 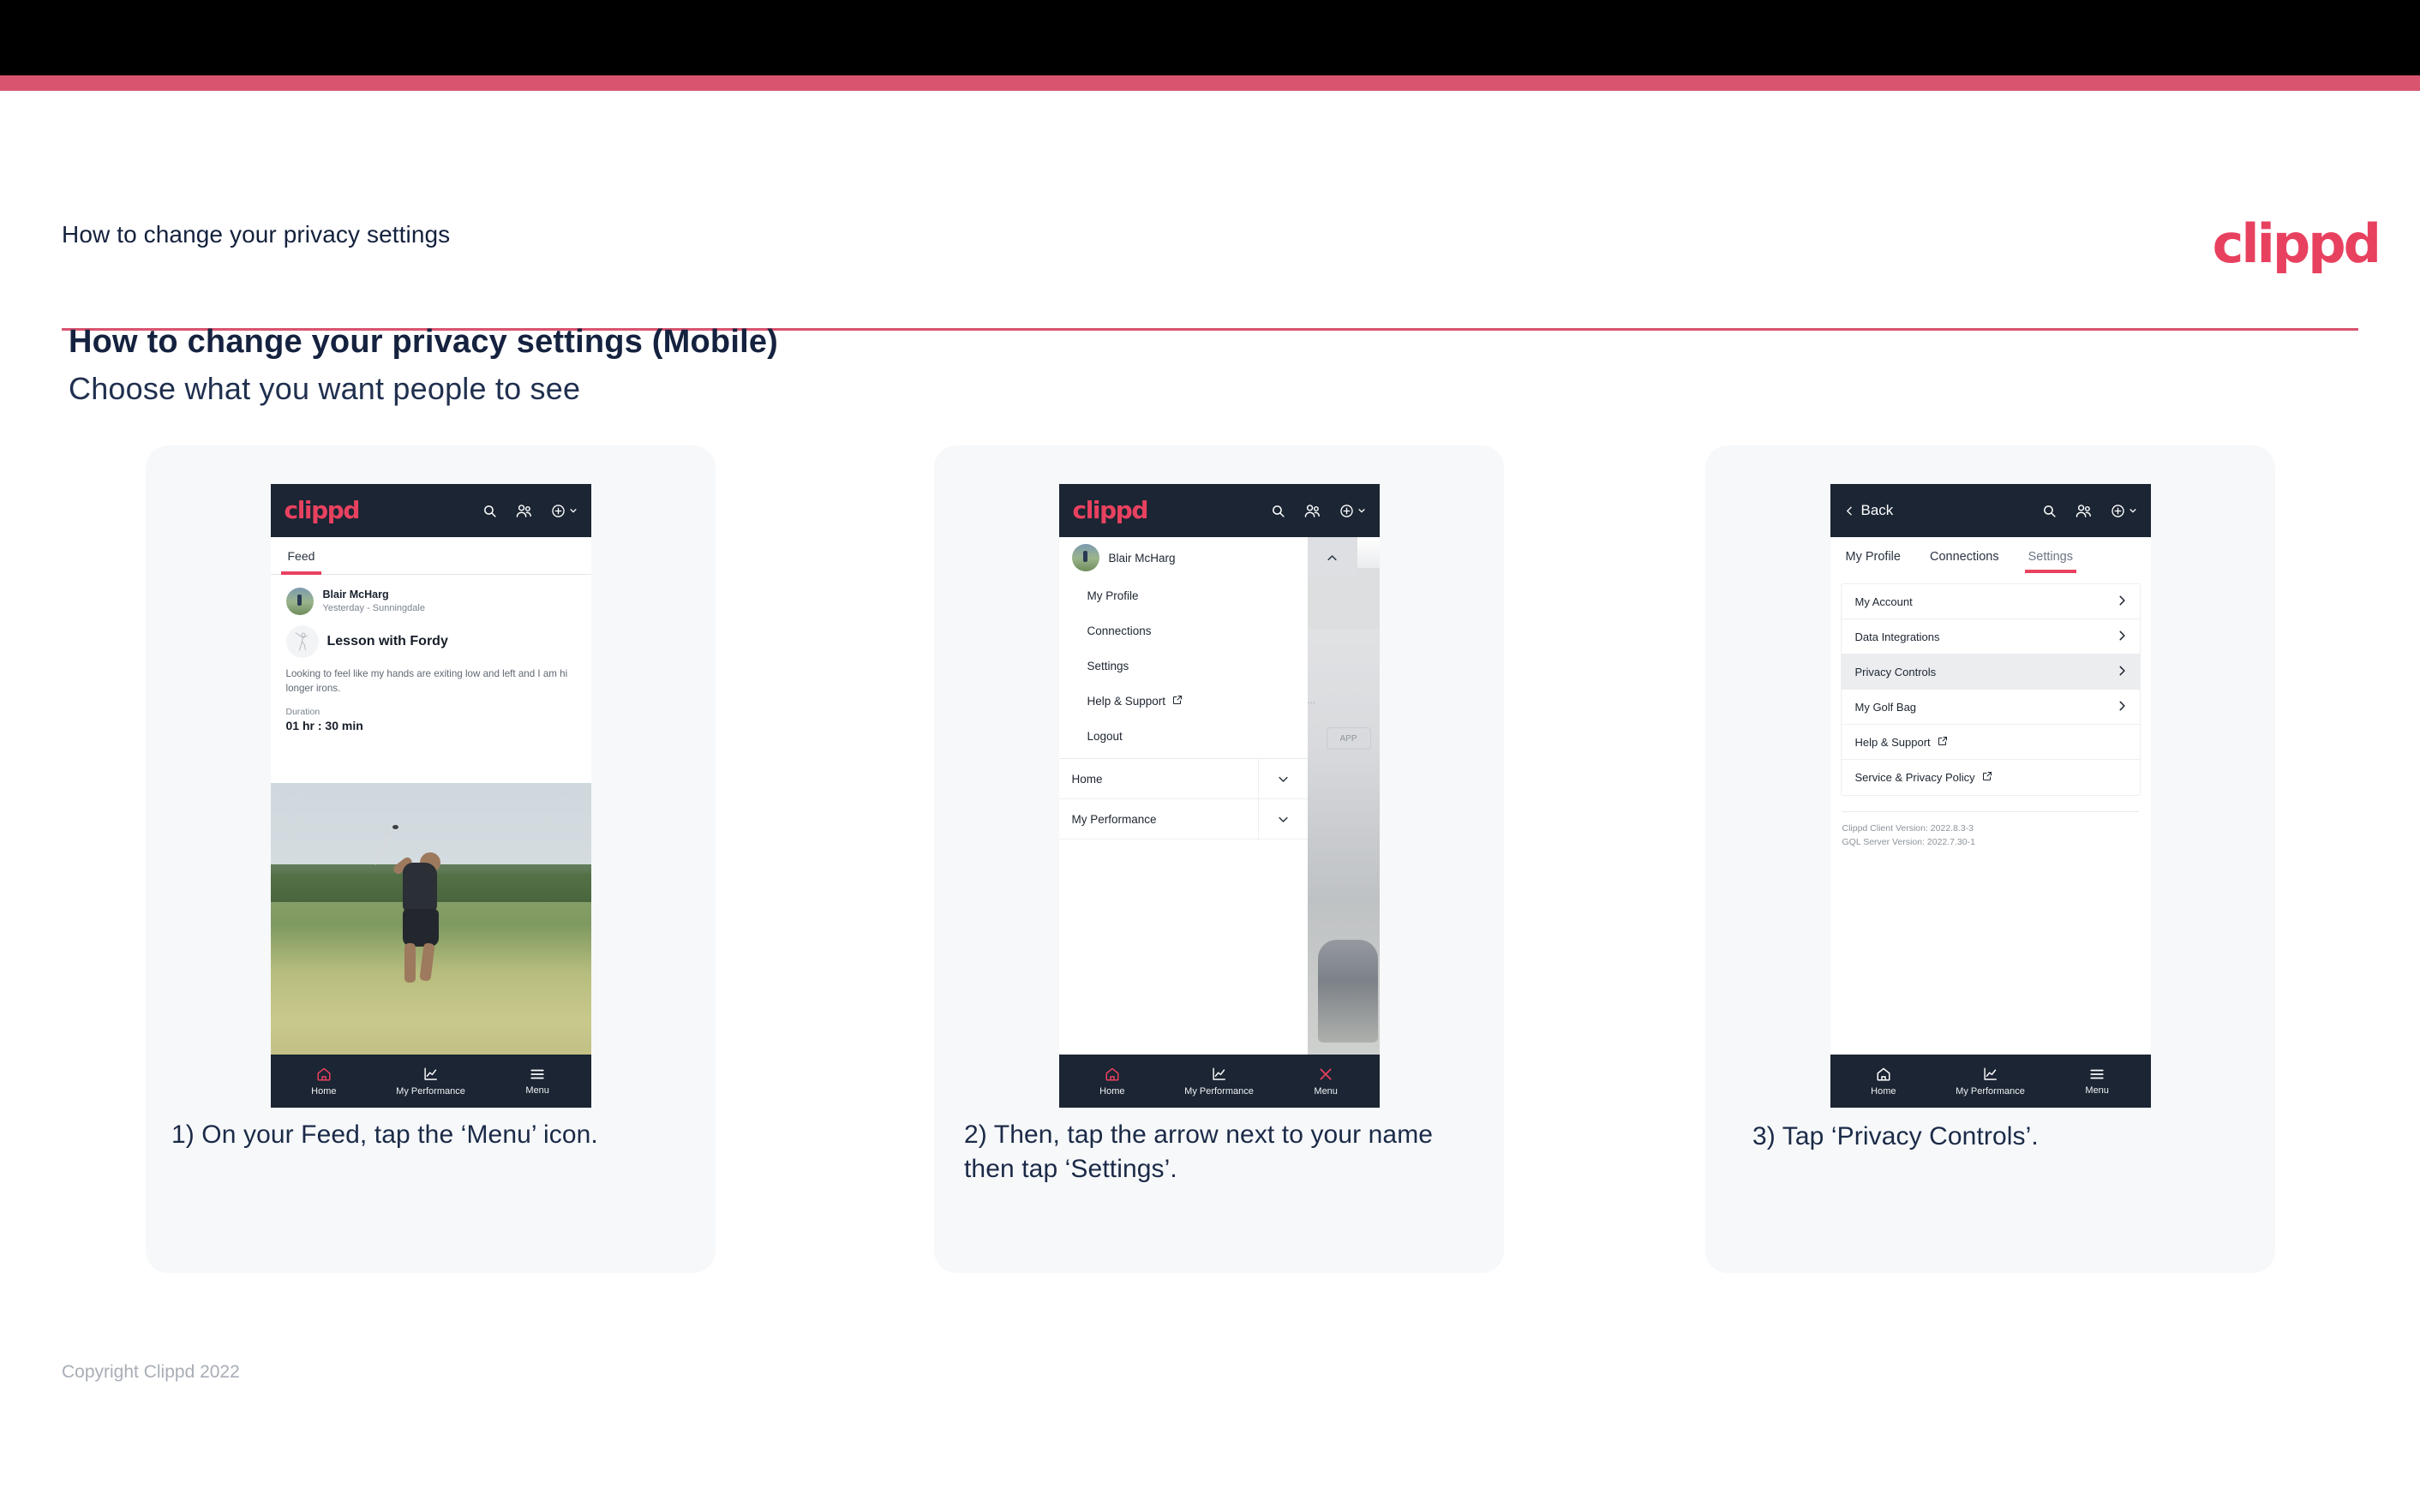 I want to click on settings-row-privacy-controls: Privacy Controls, so click(x=1990, y=672).